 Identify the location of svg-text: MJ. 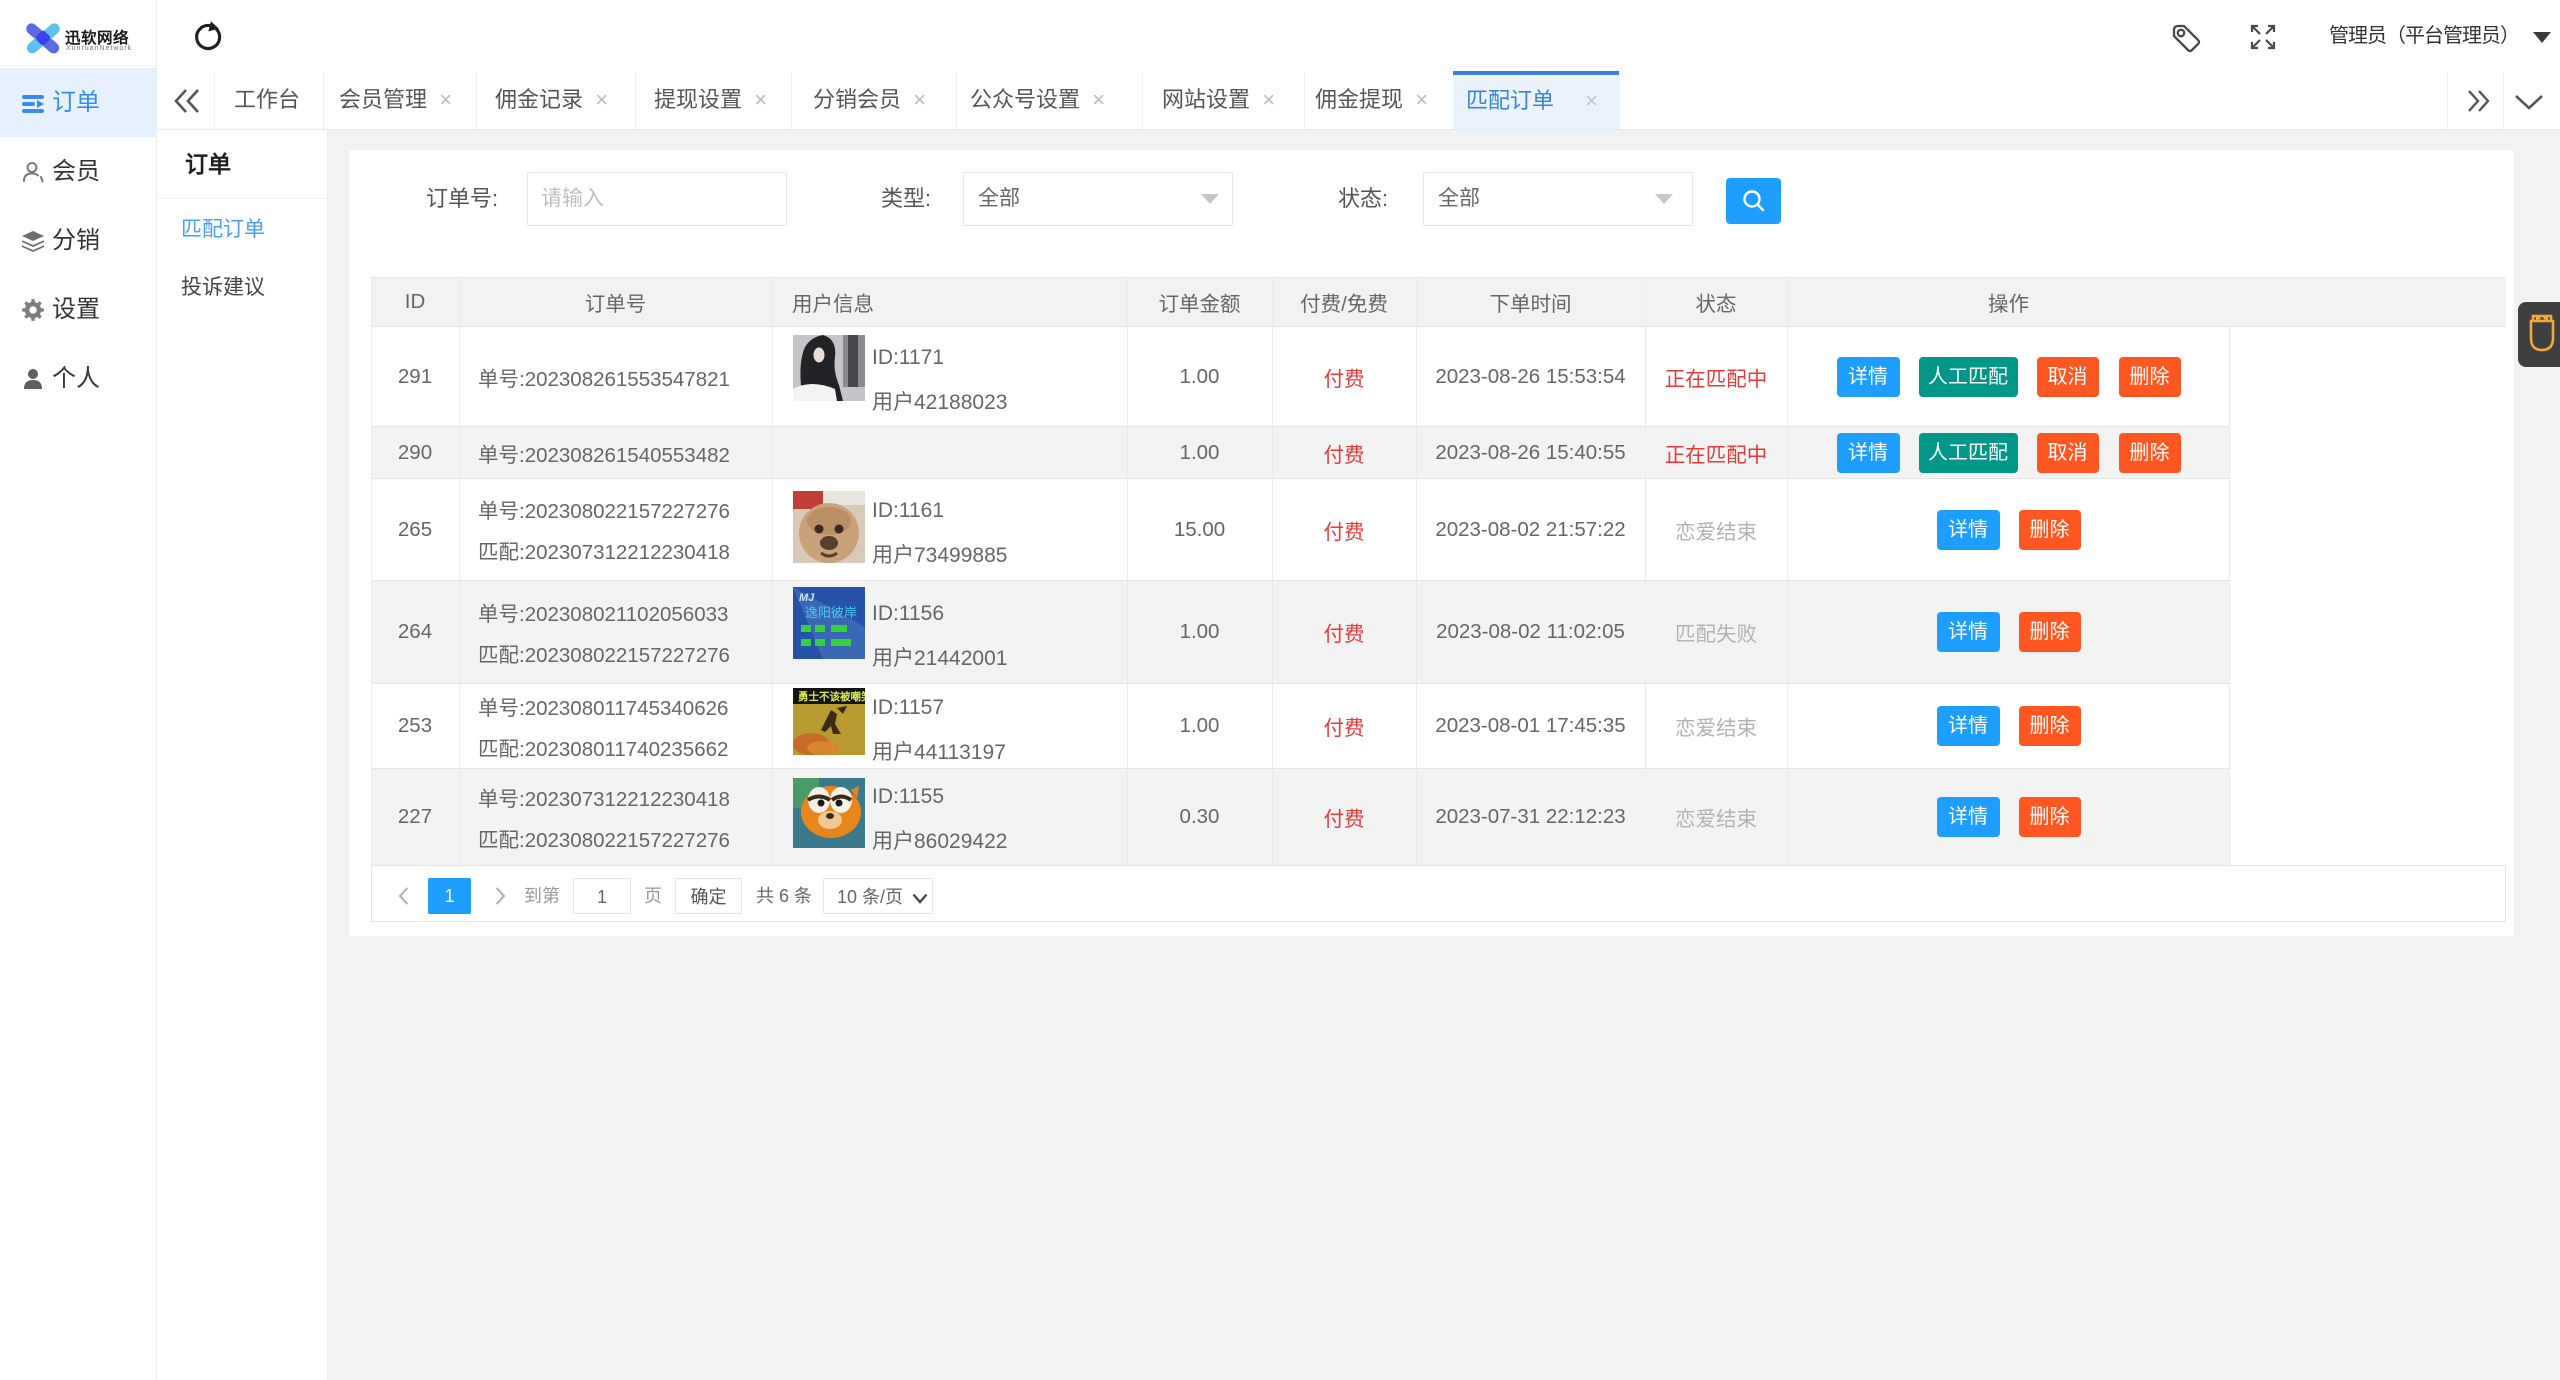
(807, 598).